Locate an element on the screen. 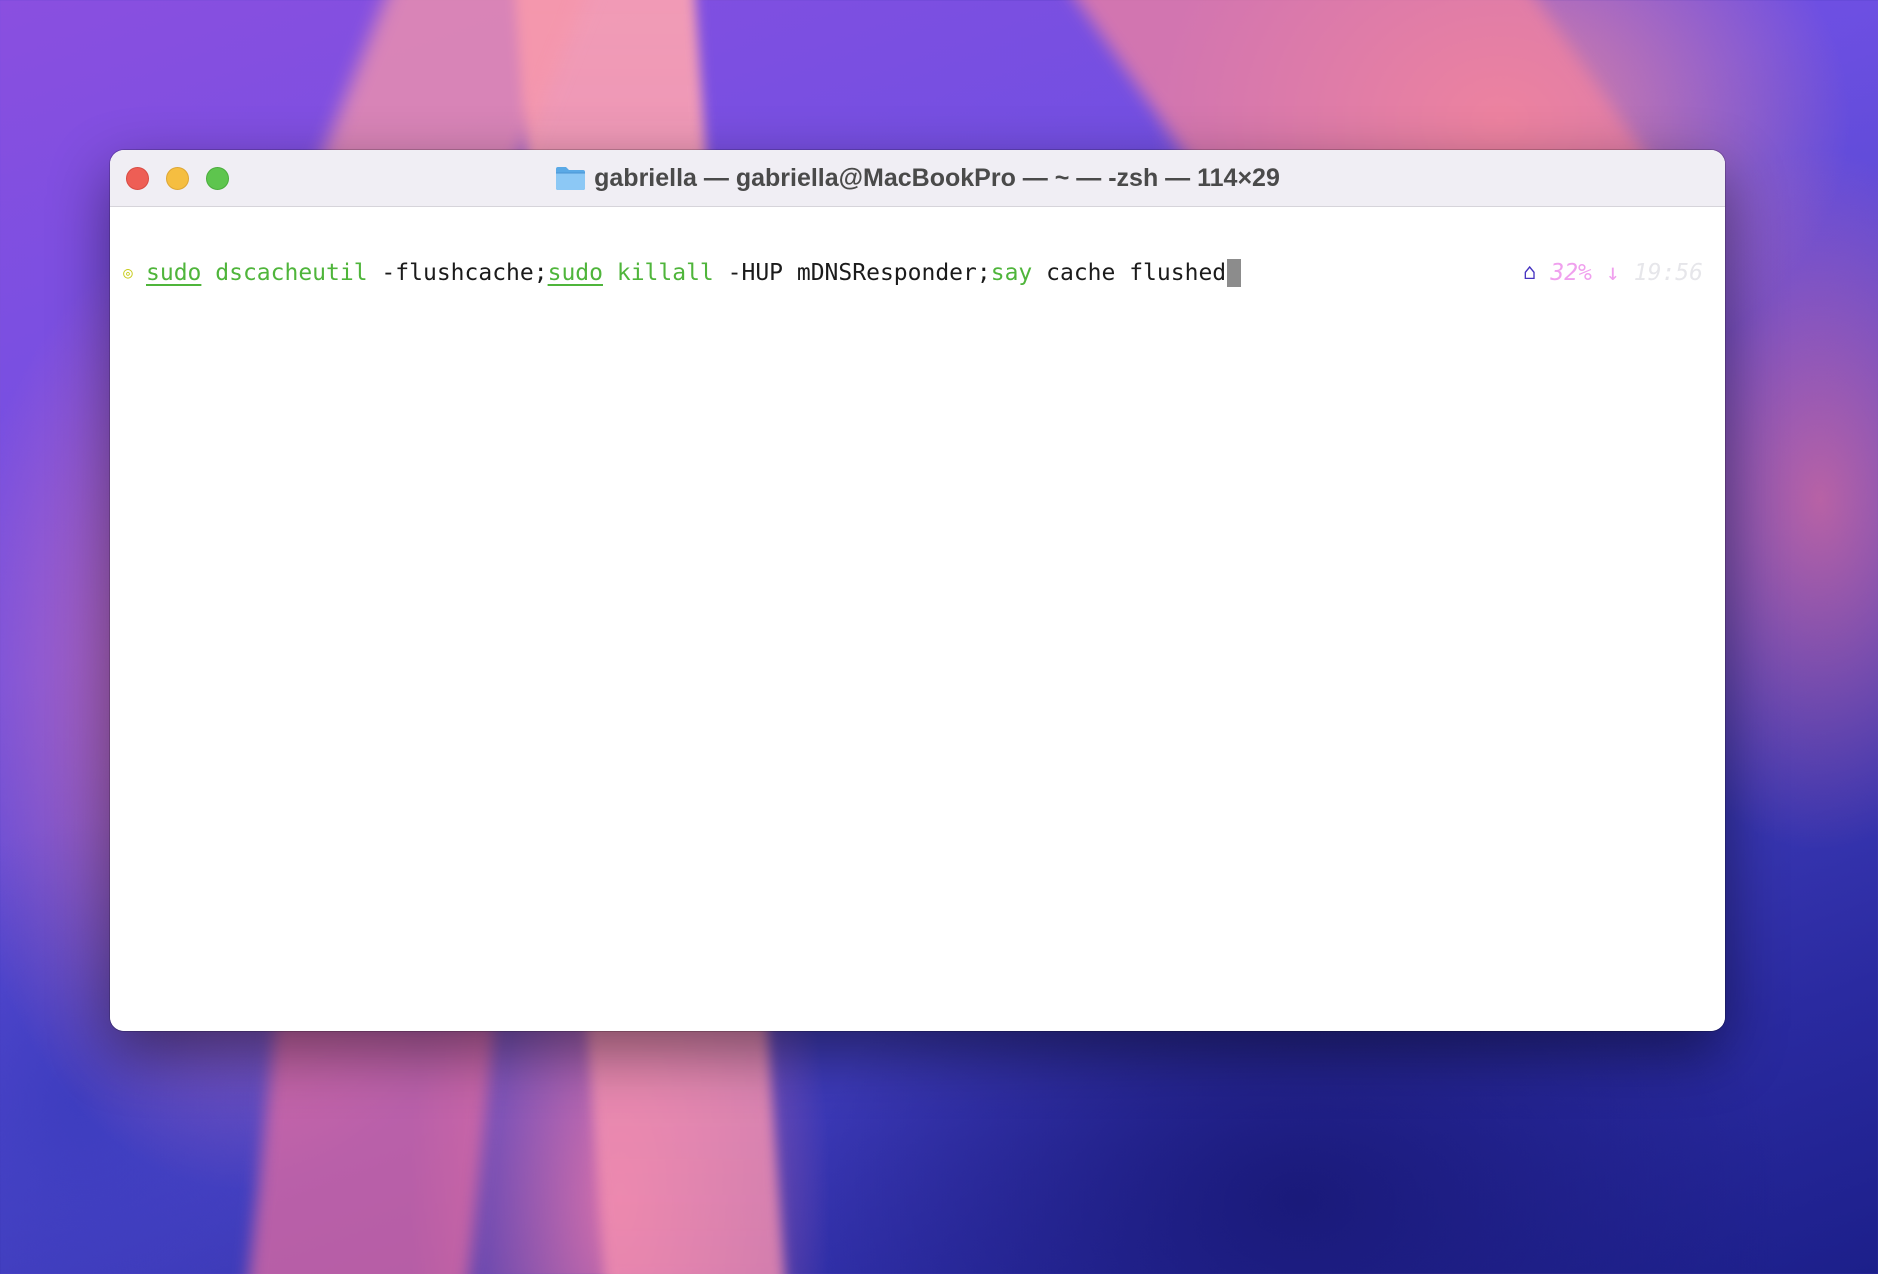  prompt-time: 19:56 is located at coordinates (1668, 273).